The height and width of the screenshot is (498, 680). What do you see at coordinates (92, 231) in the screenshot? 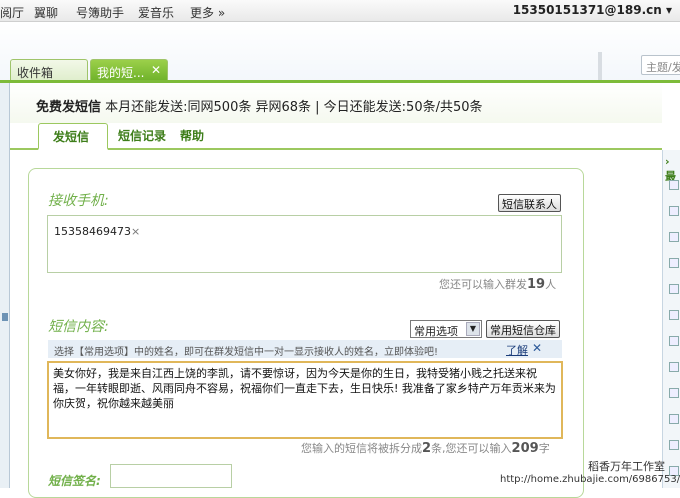
I see `recipient-number: 15358469473` at bounding box center [92, 231].